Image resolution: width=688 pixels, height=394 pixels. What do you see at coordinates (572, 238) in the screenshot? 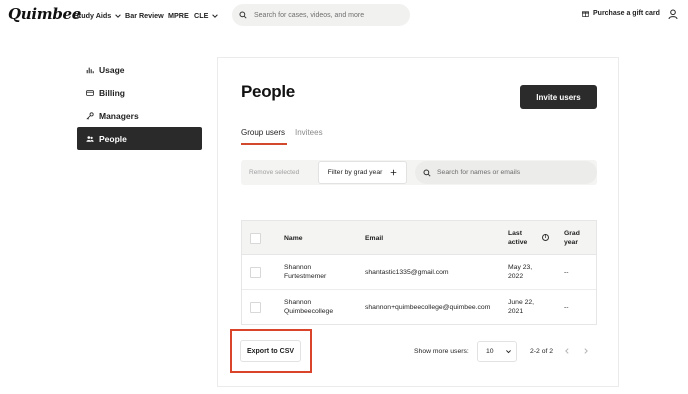
I see `column-header-grad-year: Grad year` at bounding box center [572, 238].